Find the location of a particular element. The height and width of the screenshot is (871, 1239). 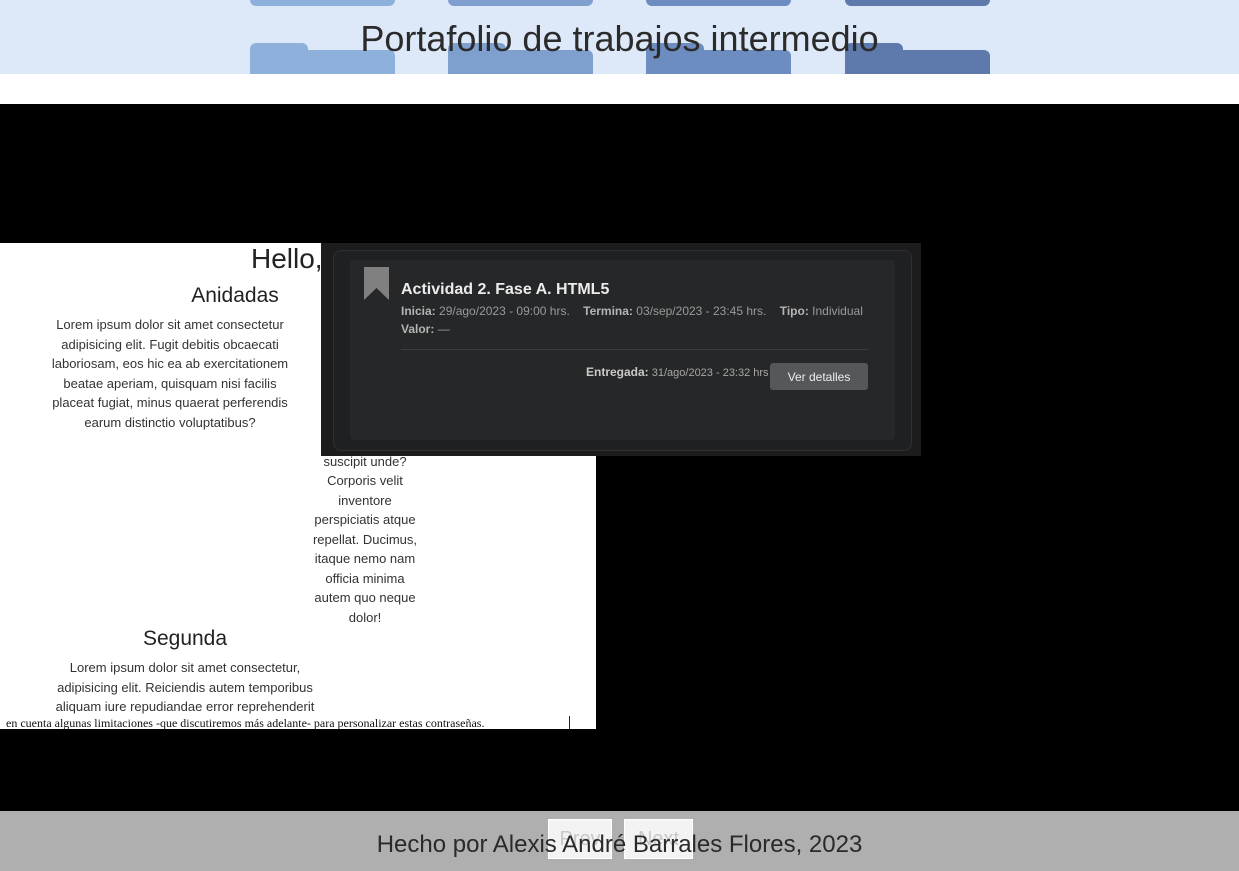

next-button: Next is located at coordinates (658, 839).